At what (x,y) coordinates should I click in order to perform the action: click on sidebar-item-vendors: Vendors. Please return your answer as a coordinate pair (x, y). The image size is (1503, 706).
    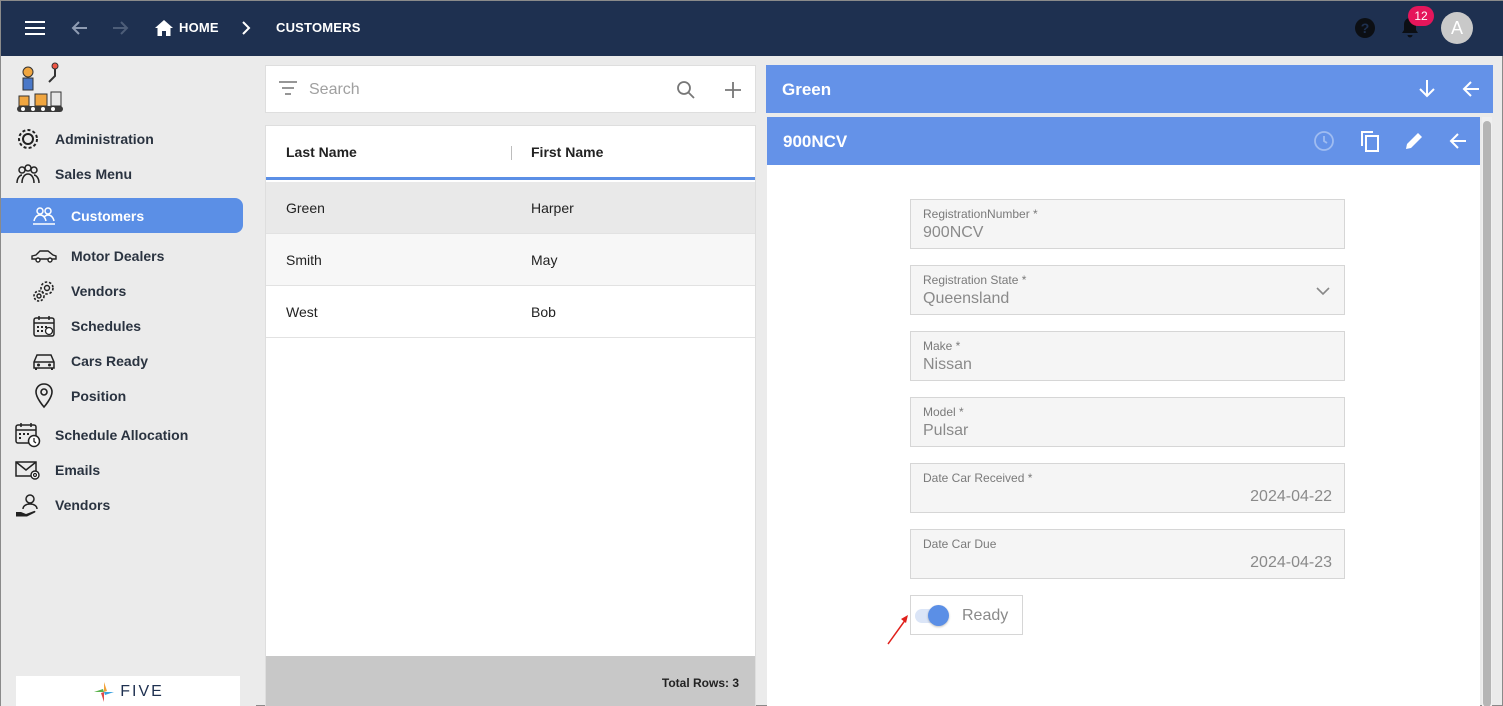
    Looking at the image, I should click on (78, 290).